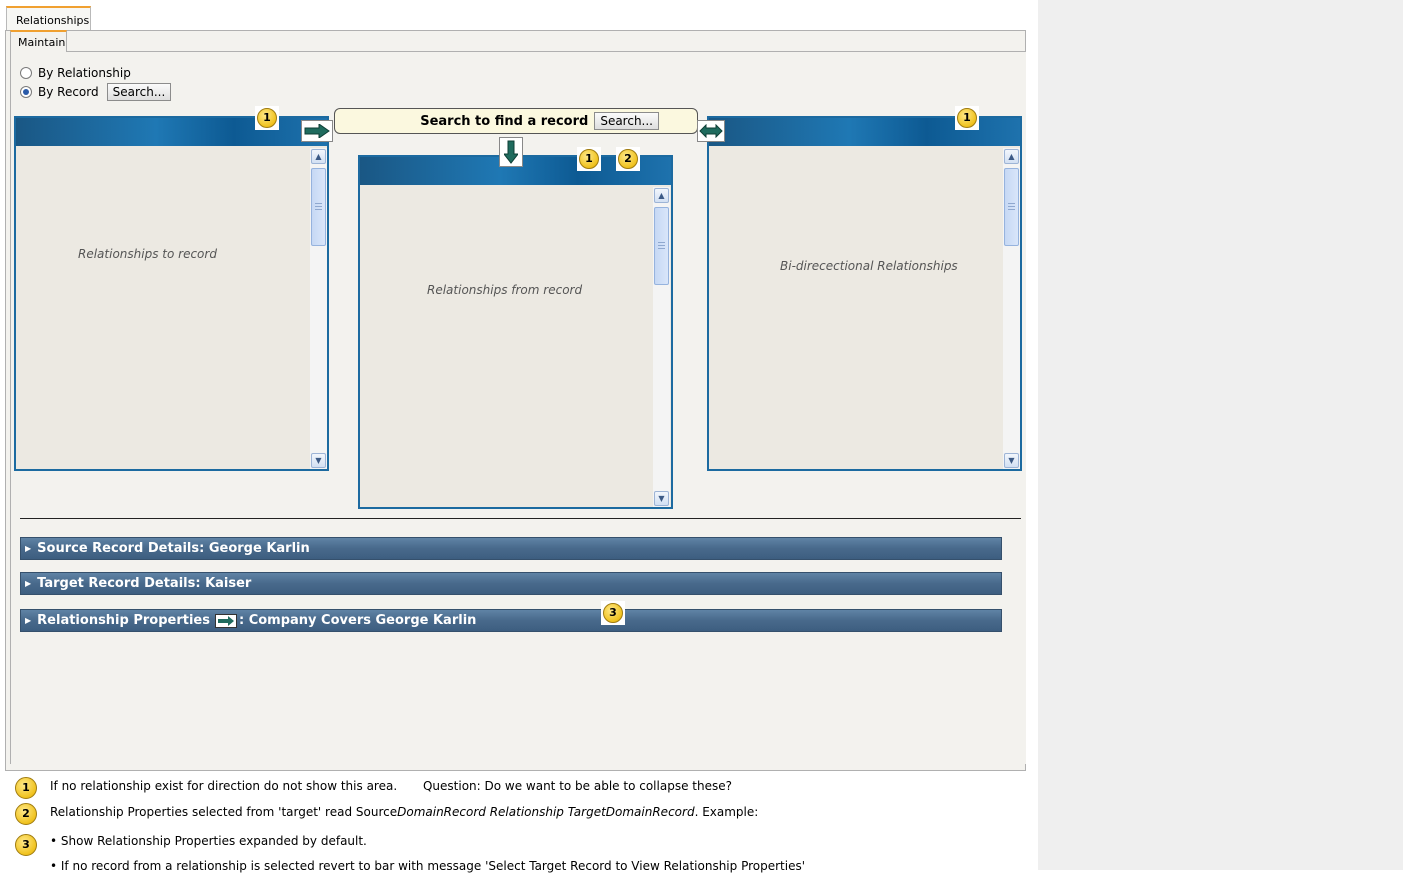 Image resolution: width=1403 pixels, height=879 pixels. What do you see at coordinates (171, 293) in the screenshot?
I see `relationships-to-record-panel: Relationships to record ▲ ▼` at bounding box center [171, 293].